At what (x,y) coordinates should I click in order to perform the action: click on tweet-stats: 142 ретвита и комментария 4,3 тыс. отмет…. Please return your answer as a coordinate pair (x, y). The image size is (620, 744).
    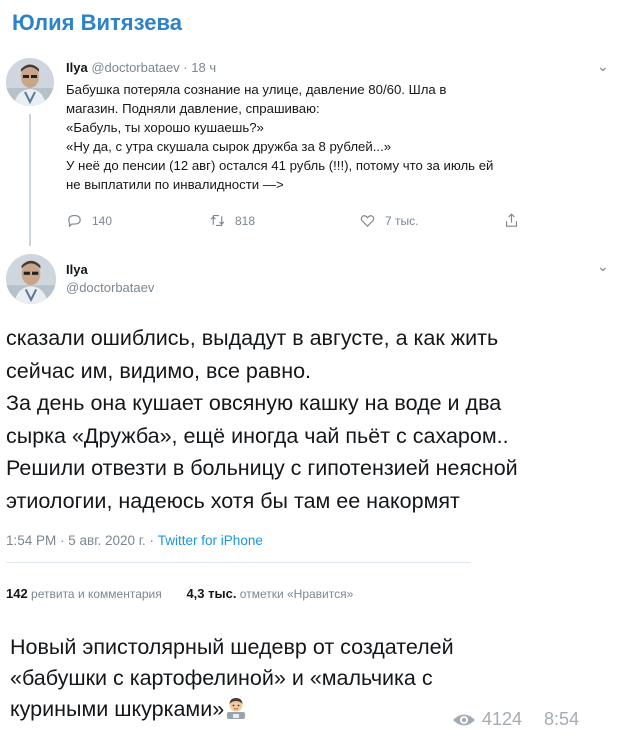
    Looking at the image, I should click on (179, 593).